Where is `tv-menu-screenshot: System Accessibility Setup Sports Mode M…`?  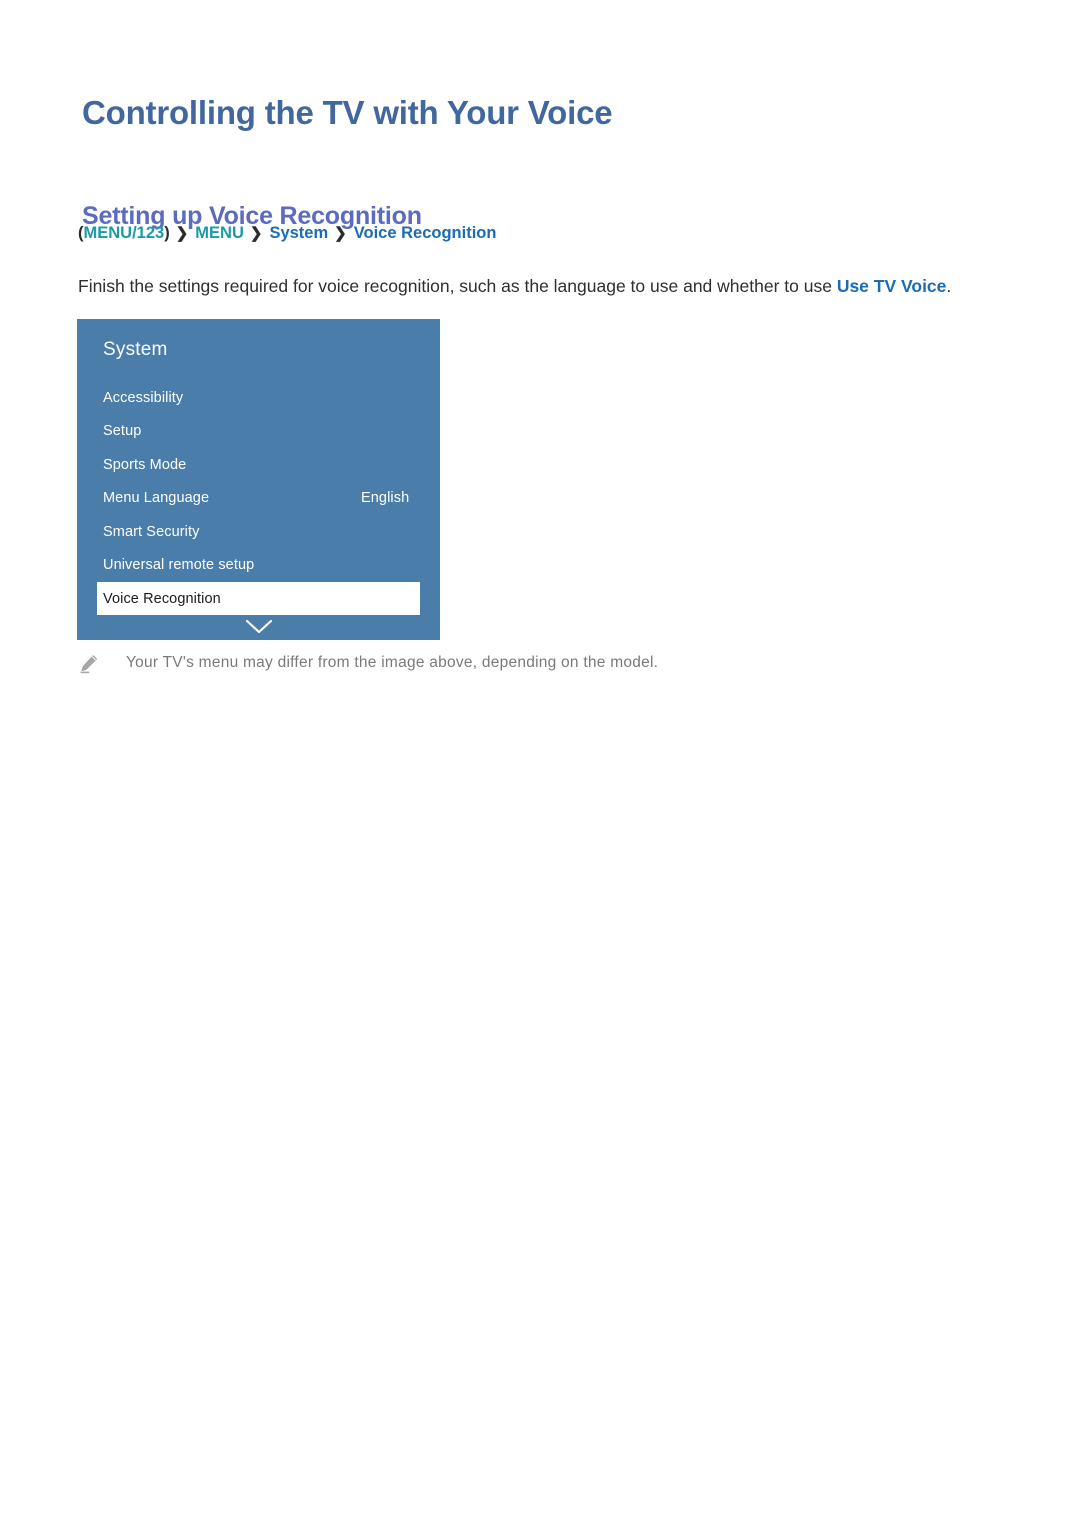 tv-menu-screenshot: System Accessibility Setup Sports Mode M… is located at coordinates (258, 479).